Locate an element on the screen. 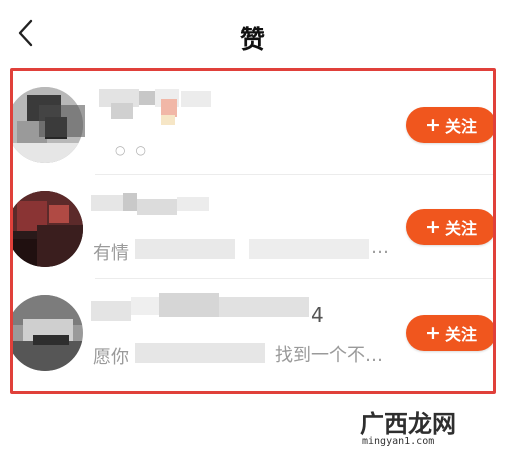  page-title: 赞 is located at coordinates (252, 39).